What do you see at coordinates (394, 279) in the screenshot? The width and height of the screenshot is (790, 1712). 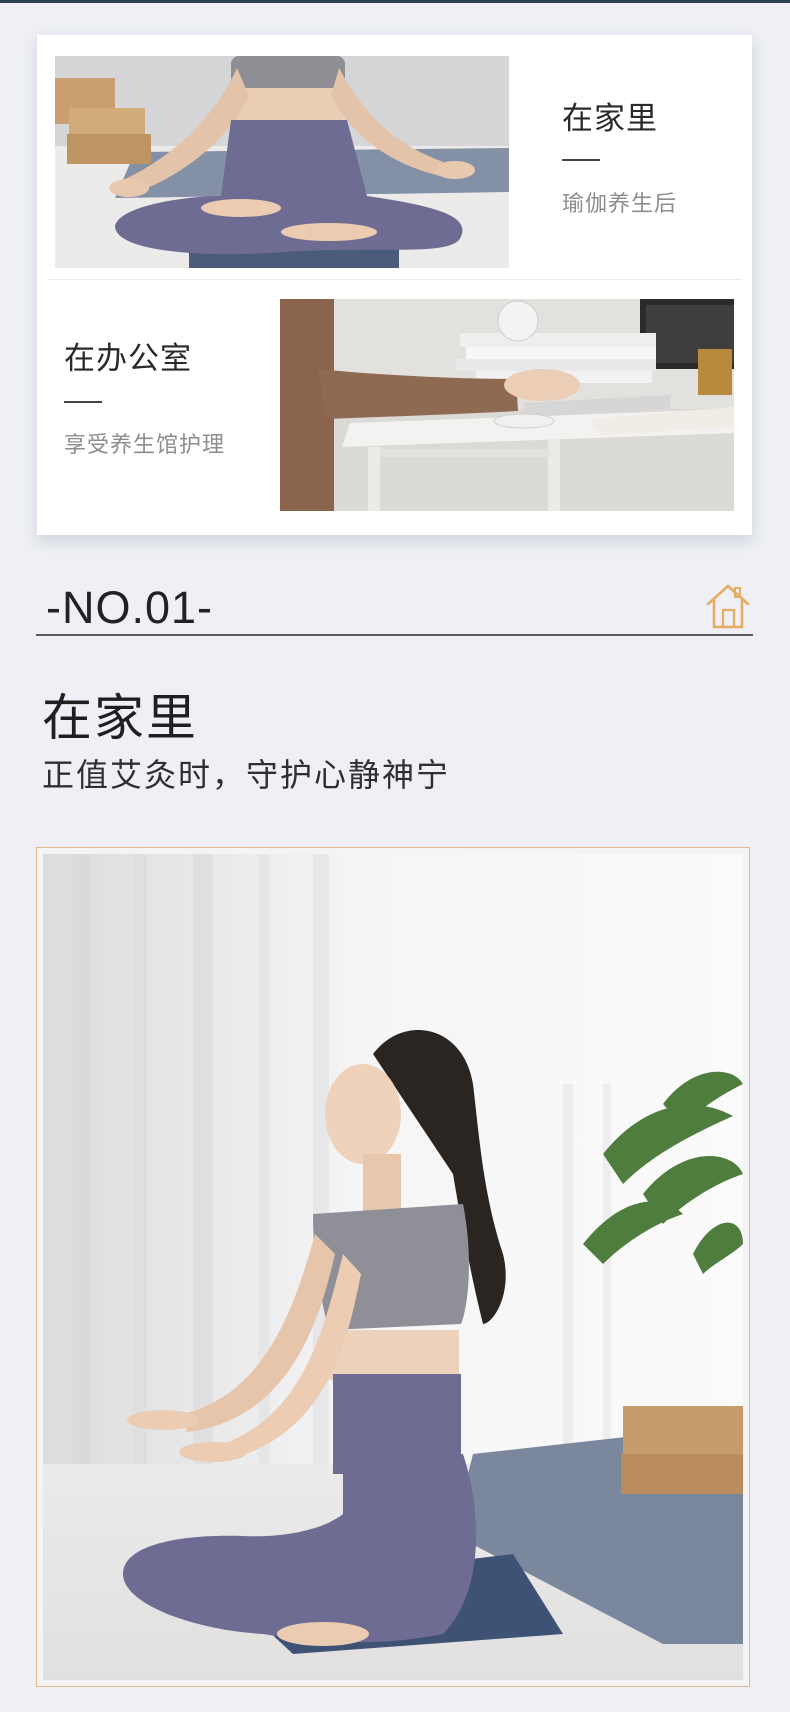 I see `card-divider` at bounding box center [394, 279].